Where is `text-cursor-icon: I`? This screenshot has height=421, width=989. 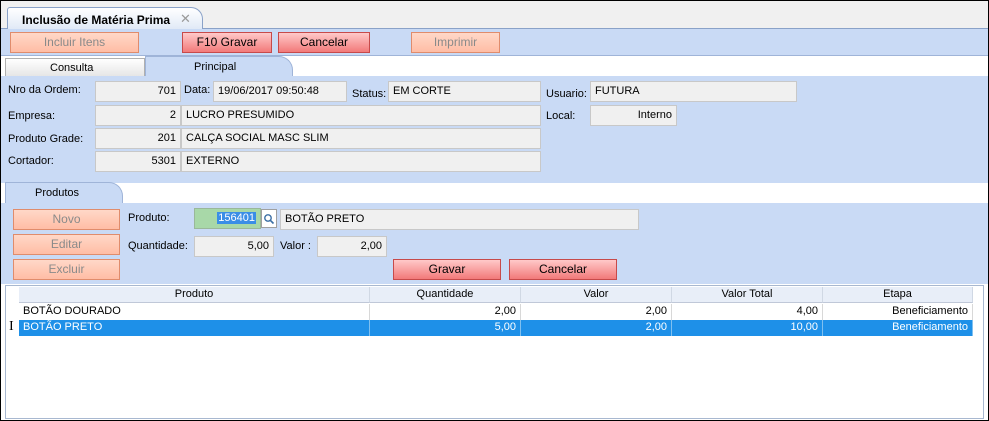
text-cursor-icon: I is located at coordinates (11, 326).